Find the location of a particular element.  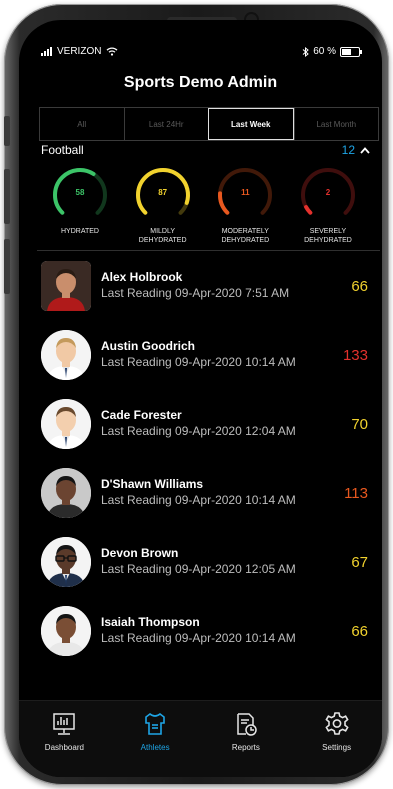

nav-label: Reports is located at coordinates (245, 747).